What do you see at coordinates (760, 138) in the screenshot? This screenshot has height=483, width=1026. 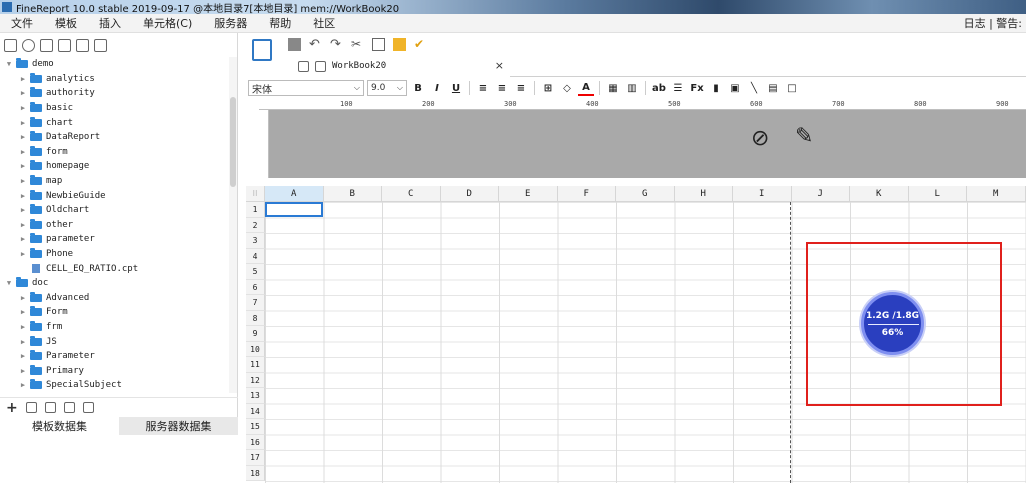 I see `eye-slash-icon: ⊘` at bounding box center [760, 138].